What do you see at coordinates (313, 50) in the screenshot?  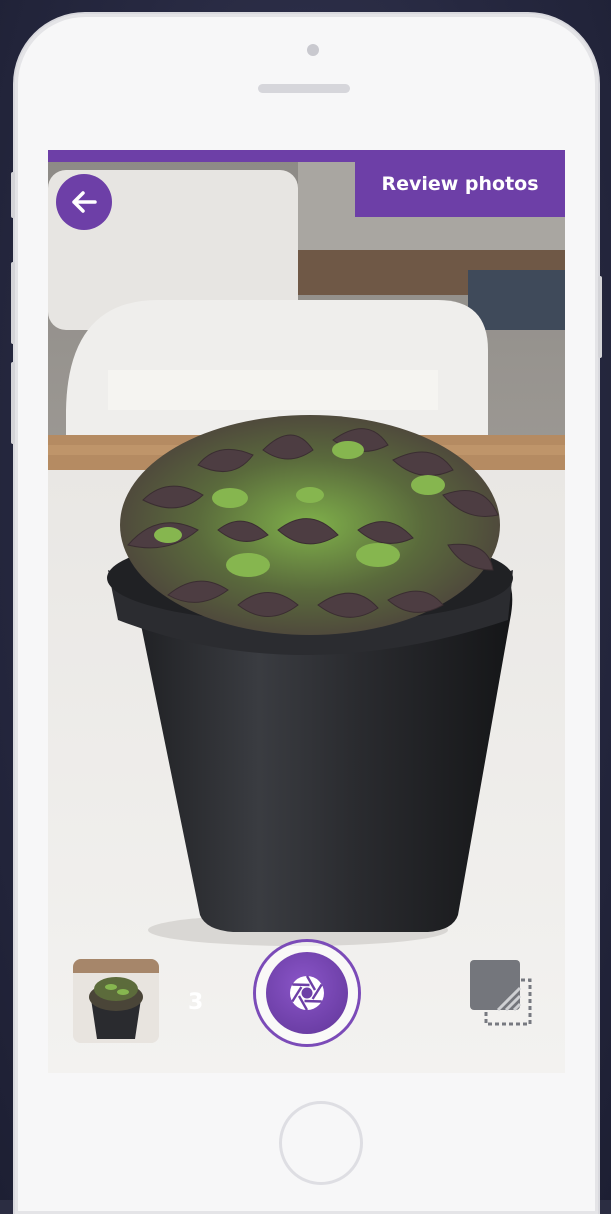 I see `front-camera` at bounding box center [313, 50].